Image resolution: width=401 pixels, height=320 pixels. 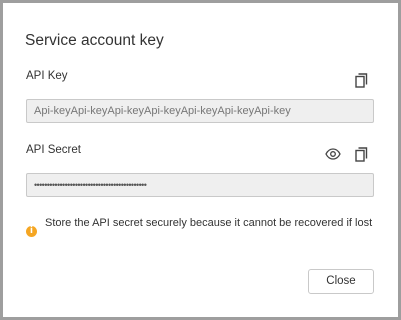 I want to click on api-secret-label: API Secret, so click(x=53, y=150).